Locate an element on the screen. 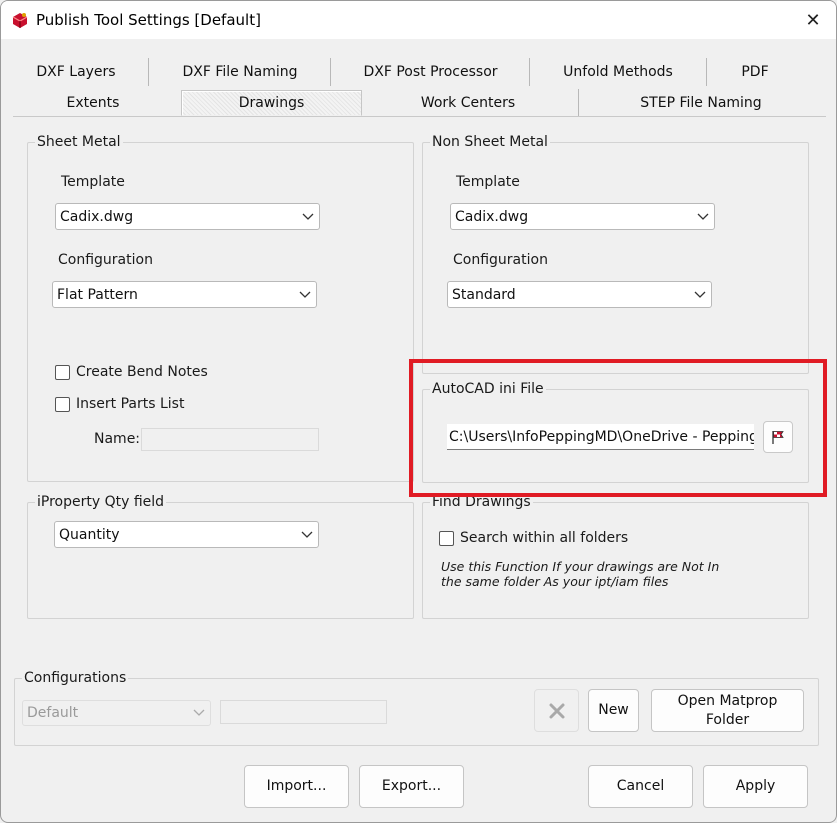 The height and width of the screenshot is (823, 837). search-all-folders-checkbox: Search within all folders is located at coordinates (533, 538).